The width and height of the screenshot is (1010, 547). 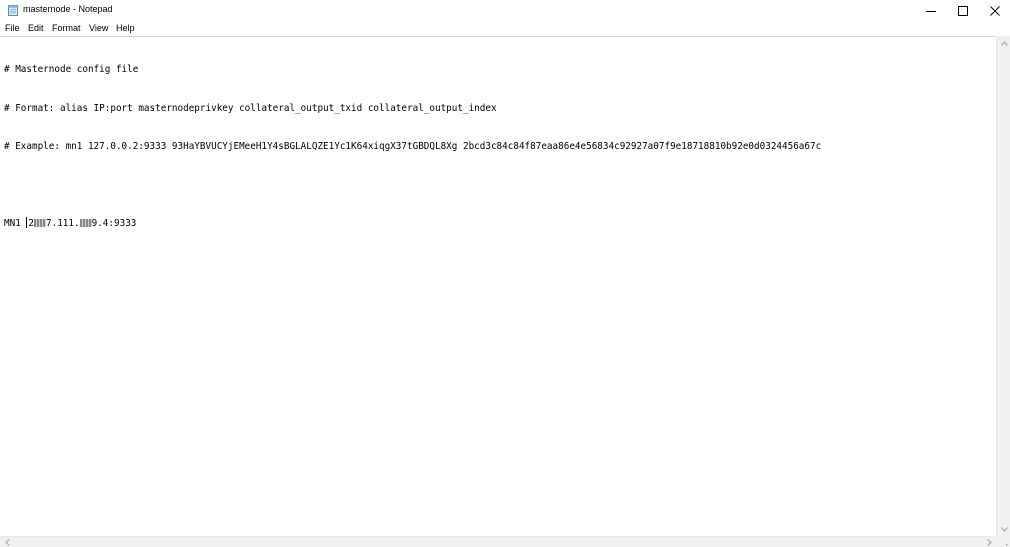 I want to click on scroll-up-arrow-icon, so click(x=1004, y=43).